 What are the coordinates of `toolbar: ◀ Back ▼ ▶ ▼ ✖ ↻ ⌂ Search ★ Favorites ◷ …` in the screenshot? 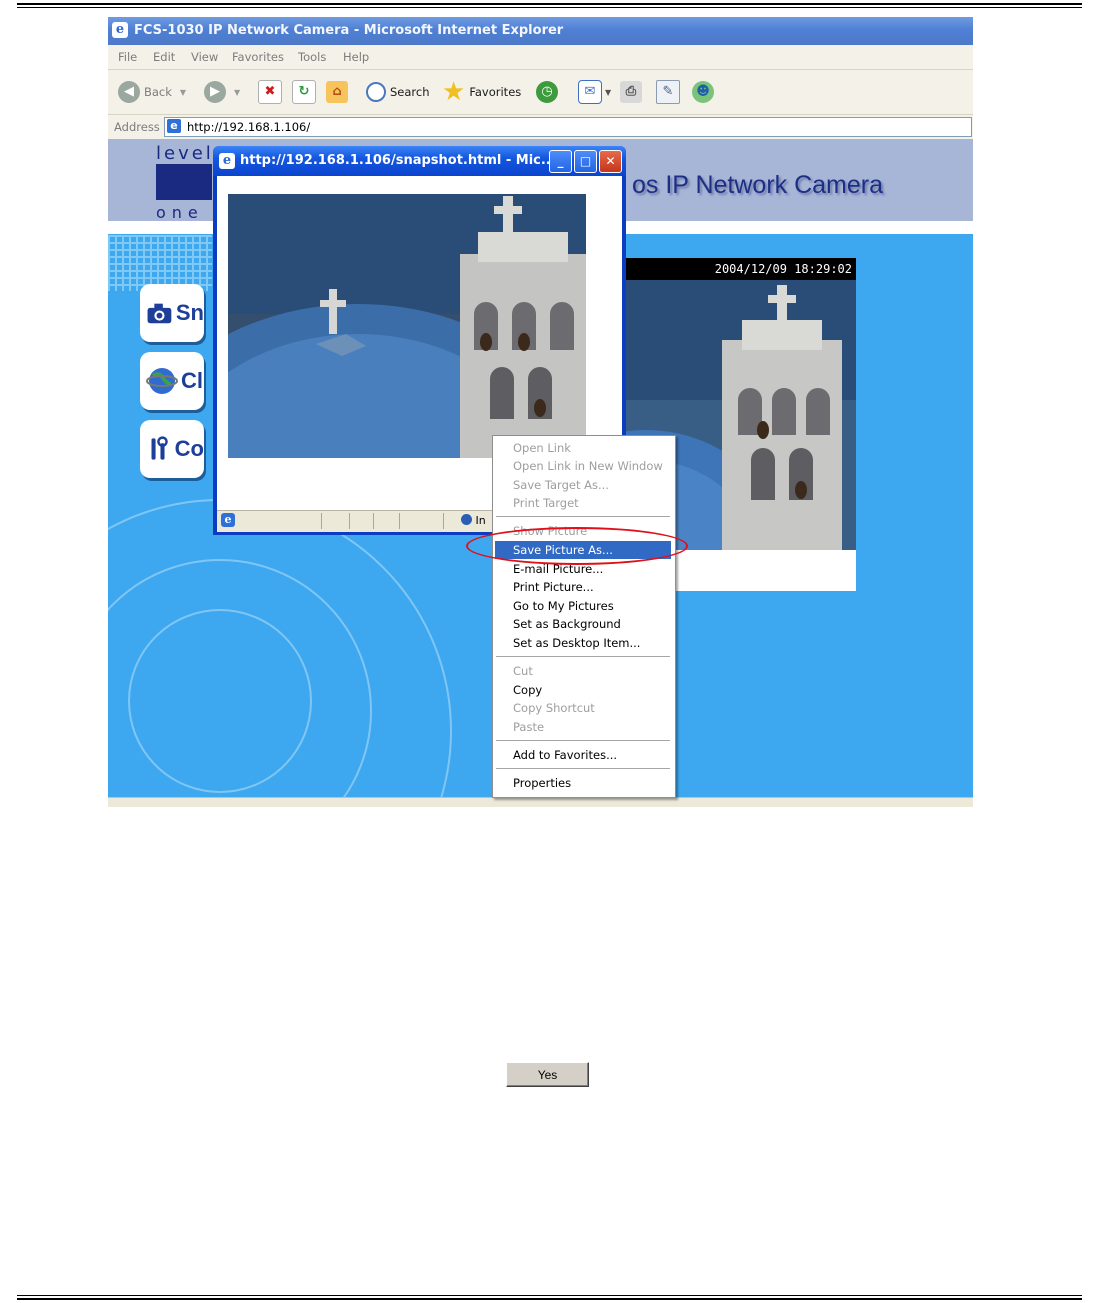 It's located at (540, 92).